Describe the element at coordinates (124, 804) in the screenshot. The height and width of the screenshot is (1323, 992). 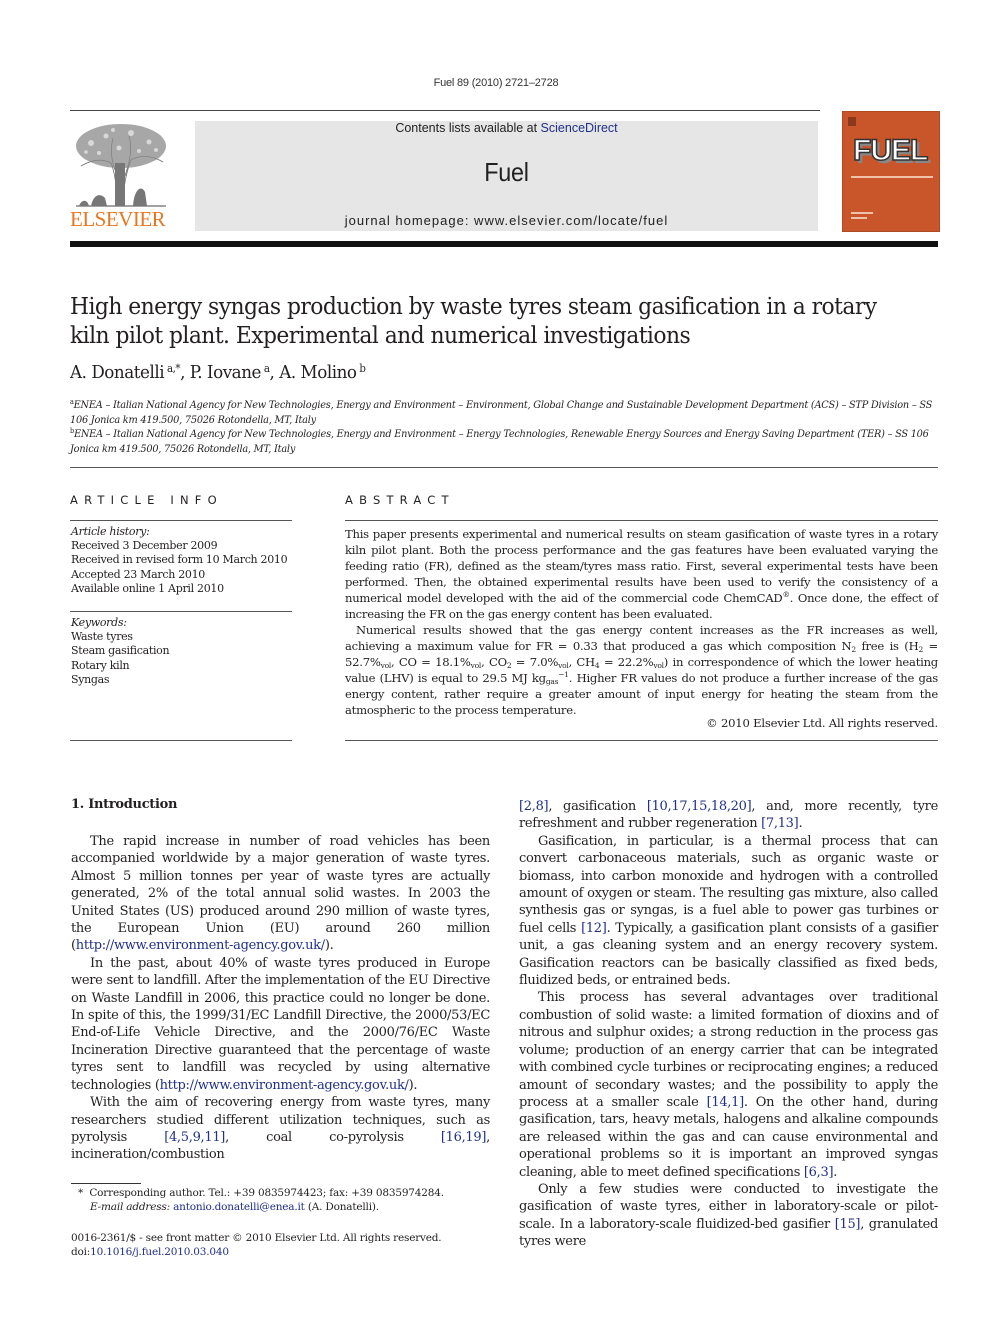
I see `section-heading: 1. Introduction` at that location.